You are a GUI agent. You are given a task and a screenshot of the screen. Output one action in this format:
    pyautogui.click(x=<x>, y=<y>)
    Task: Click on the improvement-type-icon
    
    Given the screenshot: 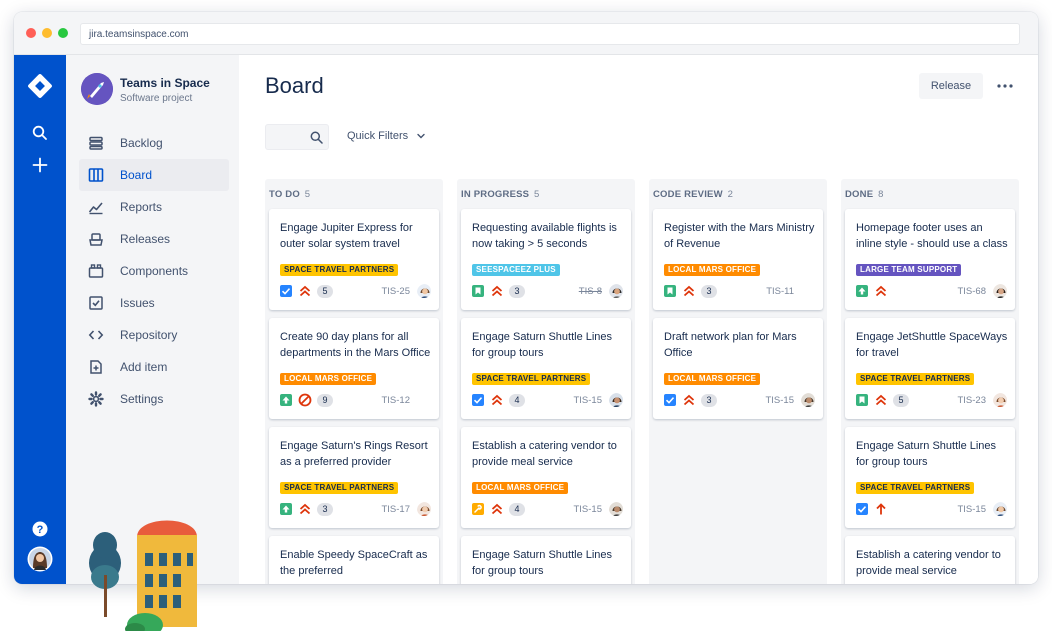 What is the action you would take?
    pyautogui.click(x=286, y=400)
    